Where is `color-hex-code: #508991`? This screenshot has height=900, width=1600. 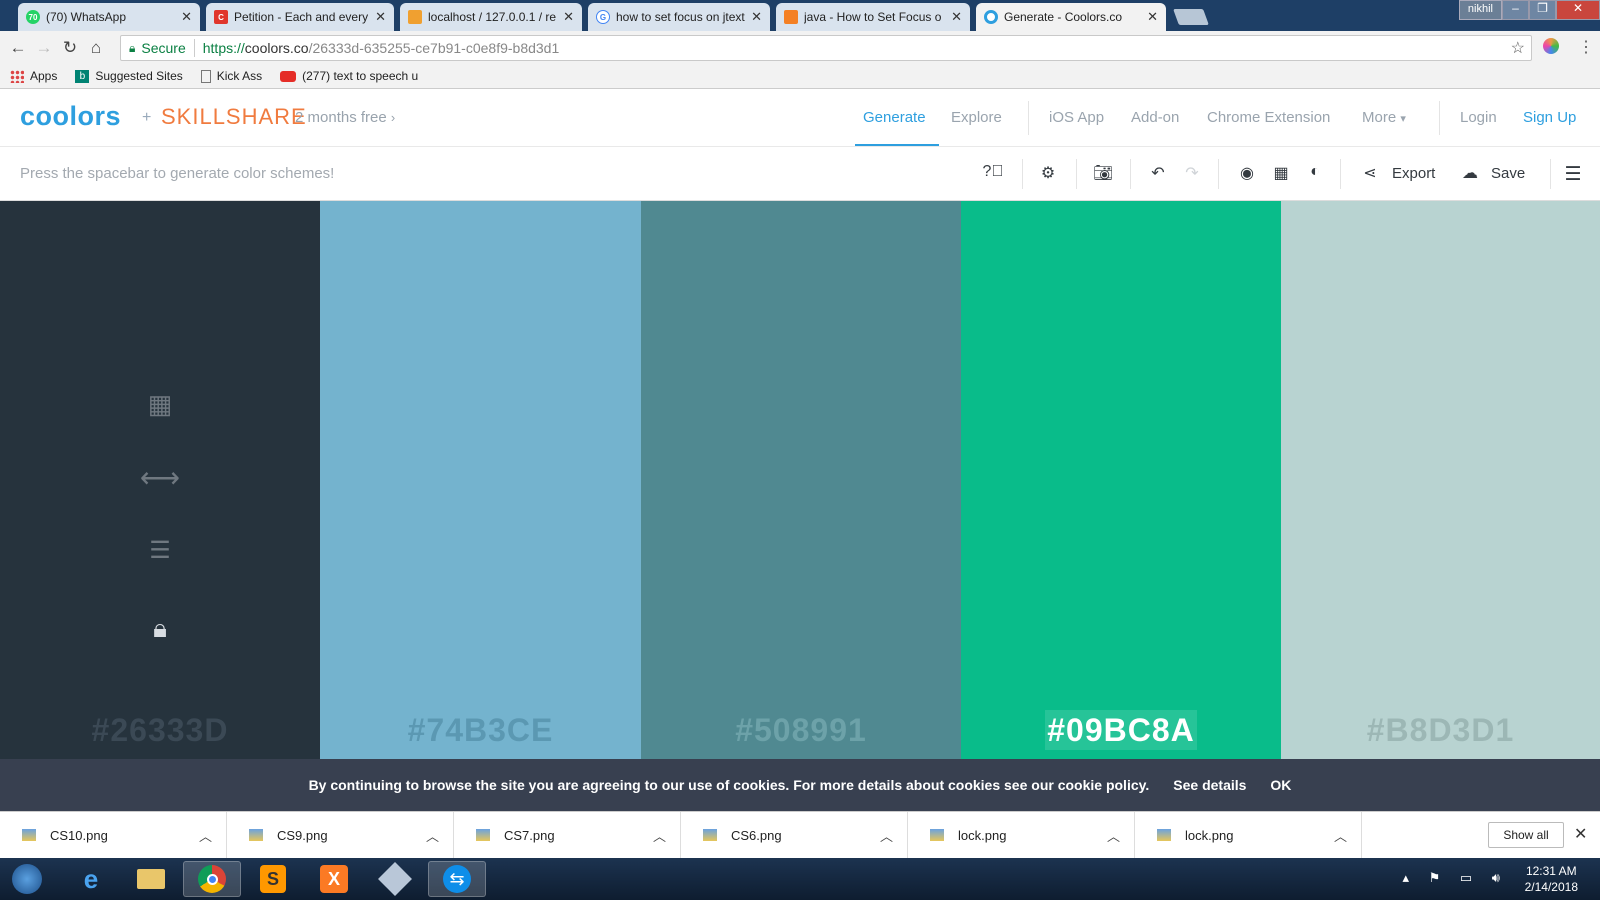
color-hex-code: #508991 is located at coordinates (801, 730).